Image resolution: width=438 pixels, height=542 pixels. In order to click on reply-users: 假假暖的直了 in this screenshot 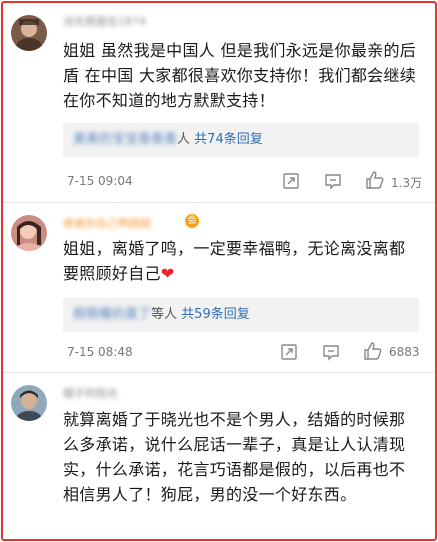, I will do `click(112, 314)`.